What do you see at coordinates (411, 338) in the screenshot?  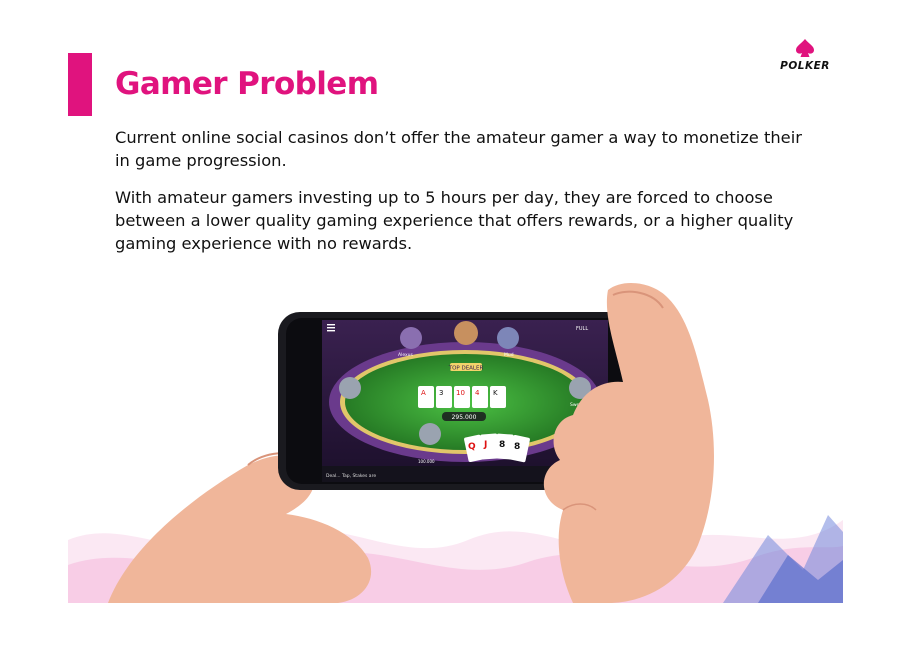 I see `player-avatar-alexus` at bounding box center [411, 338].